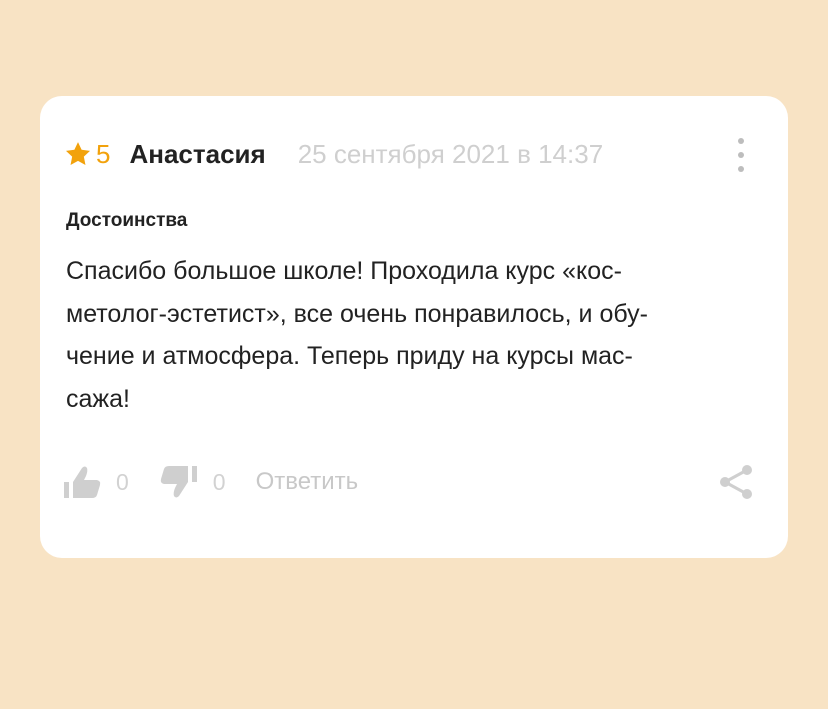 This screenshot has width=828, height=709. I want to click on review-date: 25 сентября 2021 в 14:37, so click(450, 153).